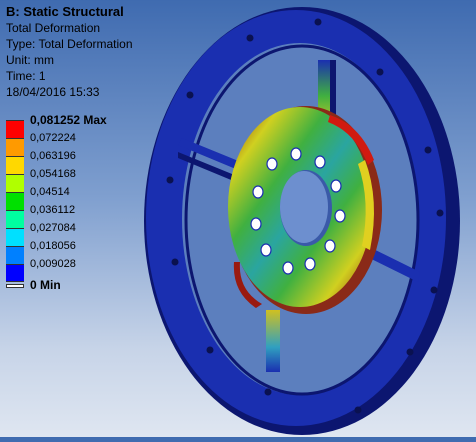 Image resolution: width=476 pixels, height=442 pixels. I want to click on result-time: Time: 1, so click(26, 76).